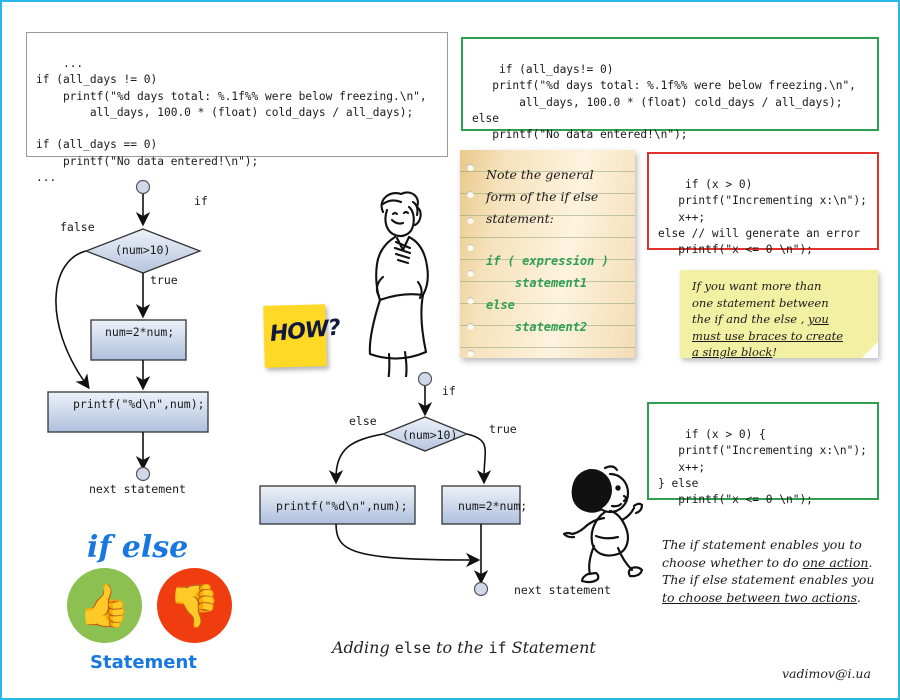 The height and width of the screenshot is (700, 900). Describe the element at coordinates (412, 648) in the screenshot. I see `caption-keyword-else: else` at that location.